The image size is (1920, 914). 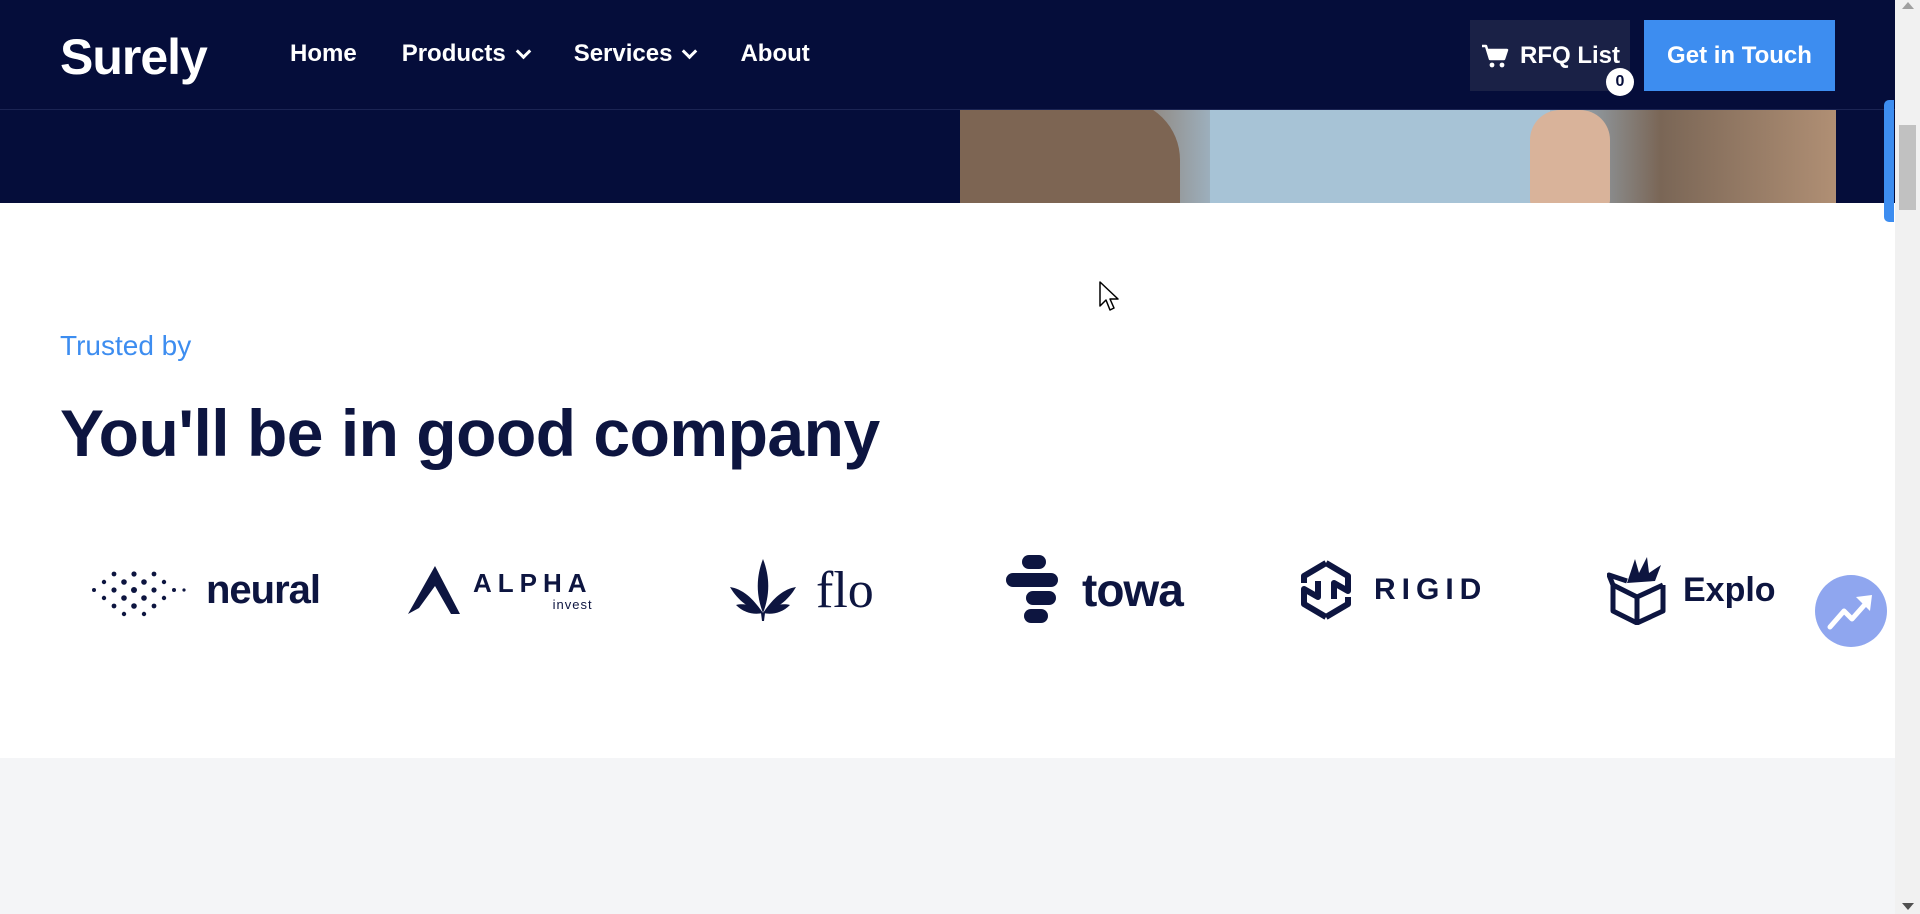 I want to click on trending-up-icon, so click(x=1849, y=612).